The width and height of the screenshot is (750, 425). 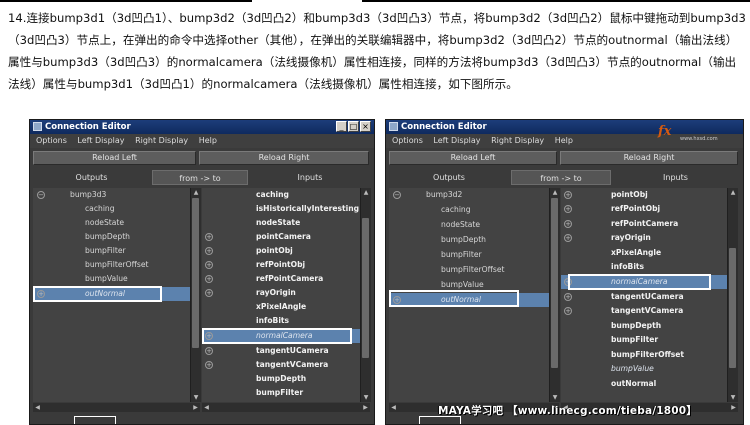 What do you see at coordinates (111, 195) in the screenshot?
I see `list-item-node: − bump3d3` at bounding box center [111, 195].